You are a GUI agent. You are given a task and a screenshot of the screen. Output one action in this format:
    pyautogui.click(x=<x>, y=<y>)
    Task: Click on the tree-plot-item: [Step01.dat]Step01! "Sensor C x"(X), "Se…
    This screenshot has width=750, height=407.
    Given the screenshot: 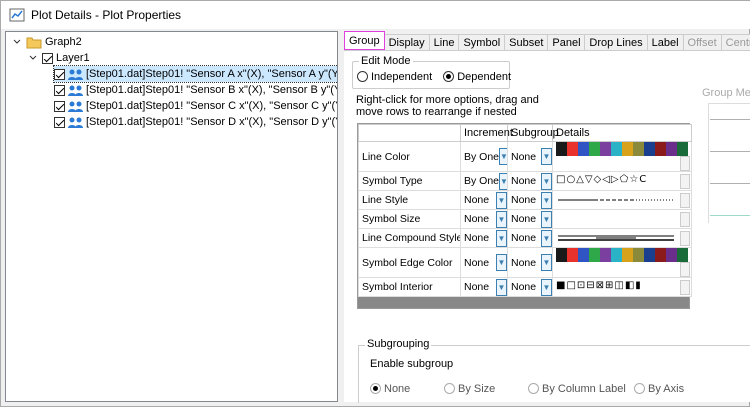 What is the action you would take?
    pyautogui.click(x=195, y=106)
    